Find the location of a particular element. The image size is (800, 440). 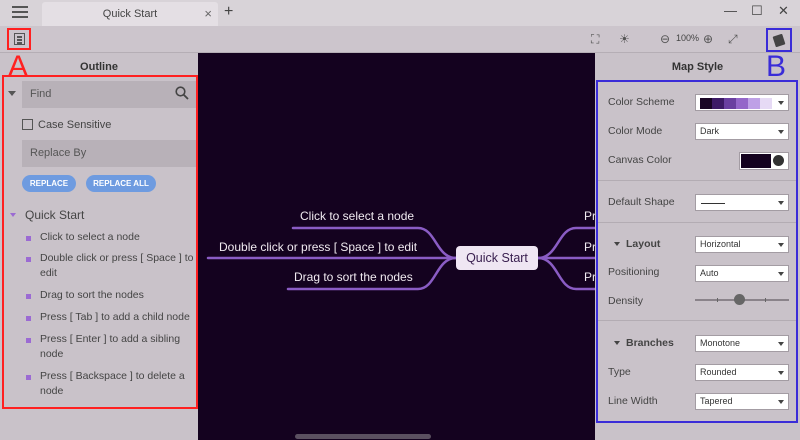

outline-list-icon is located at coordinates (19, 39).